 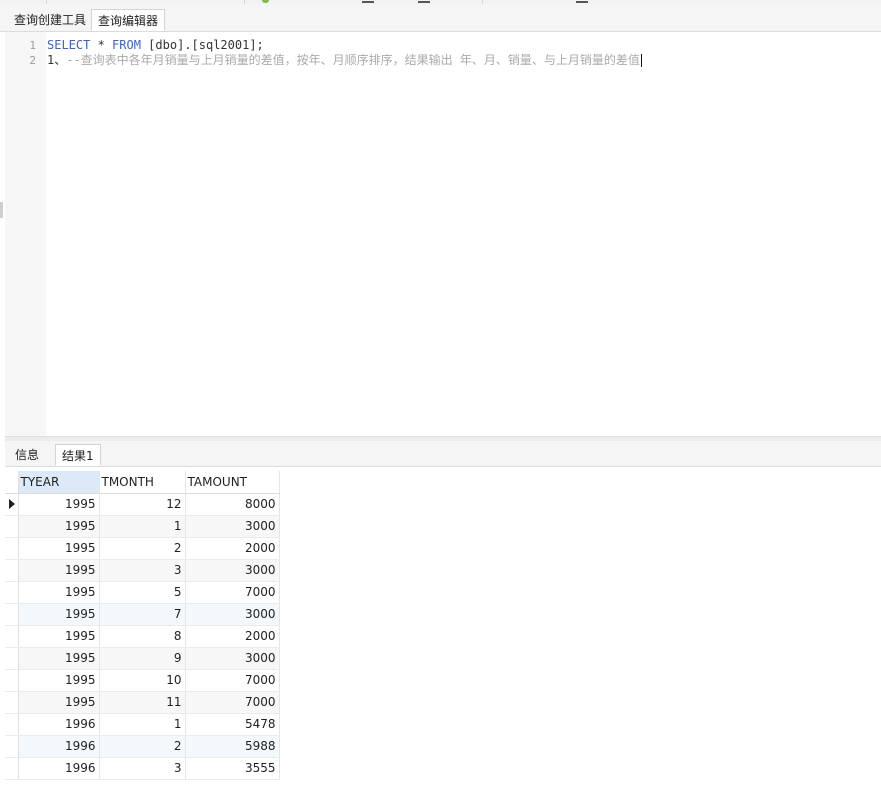 What do you see at coordinates (1, 210) in the screenshot?
I see `panel-resize-handle` at bounding box center [1, 210].